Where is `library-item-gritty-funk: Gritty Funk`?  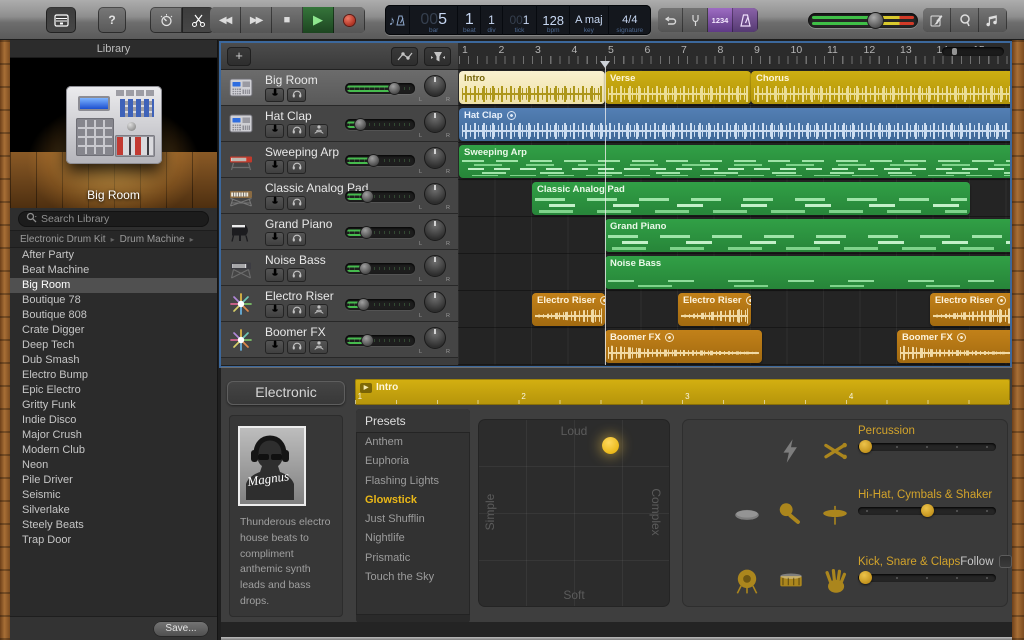
library-item-gritty-funk: Gritty Funk is located at coordinates (113, 405).